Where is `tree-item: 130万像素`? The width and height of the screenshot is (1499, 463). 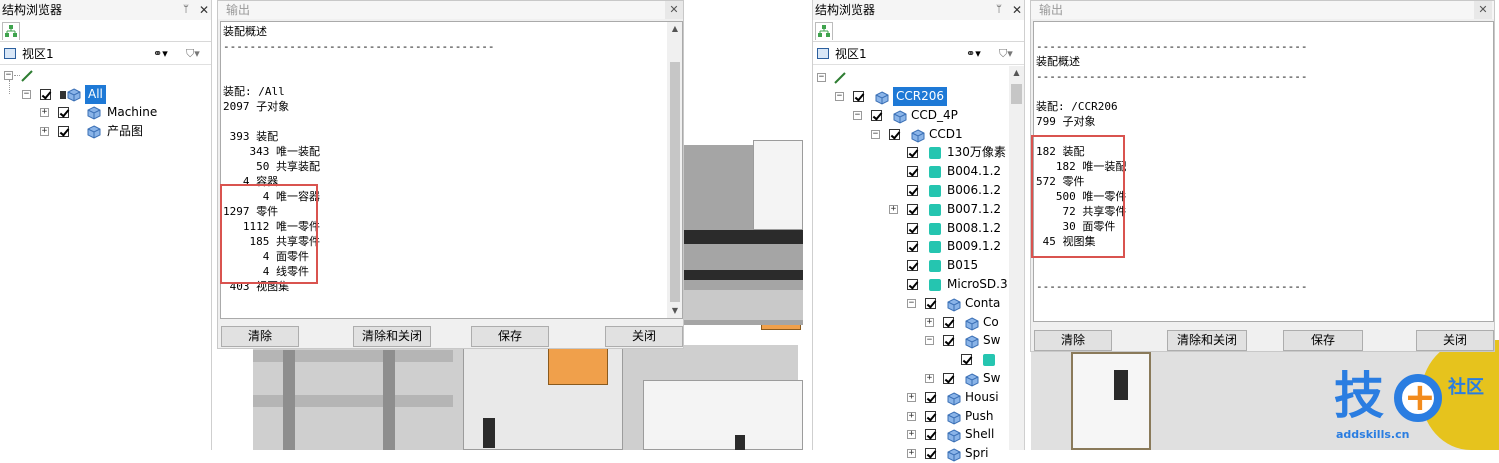 tree-item: 130万像素 is located at coordinates (948, 152).